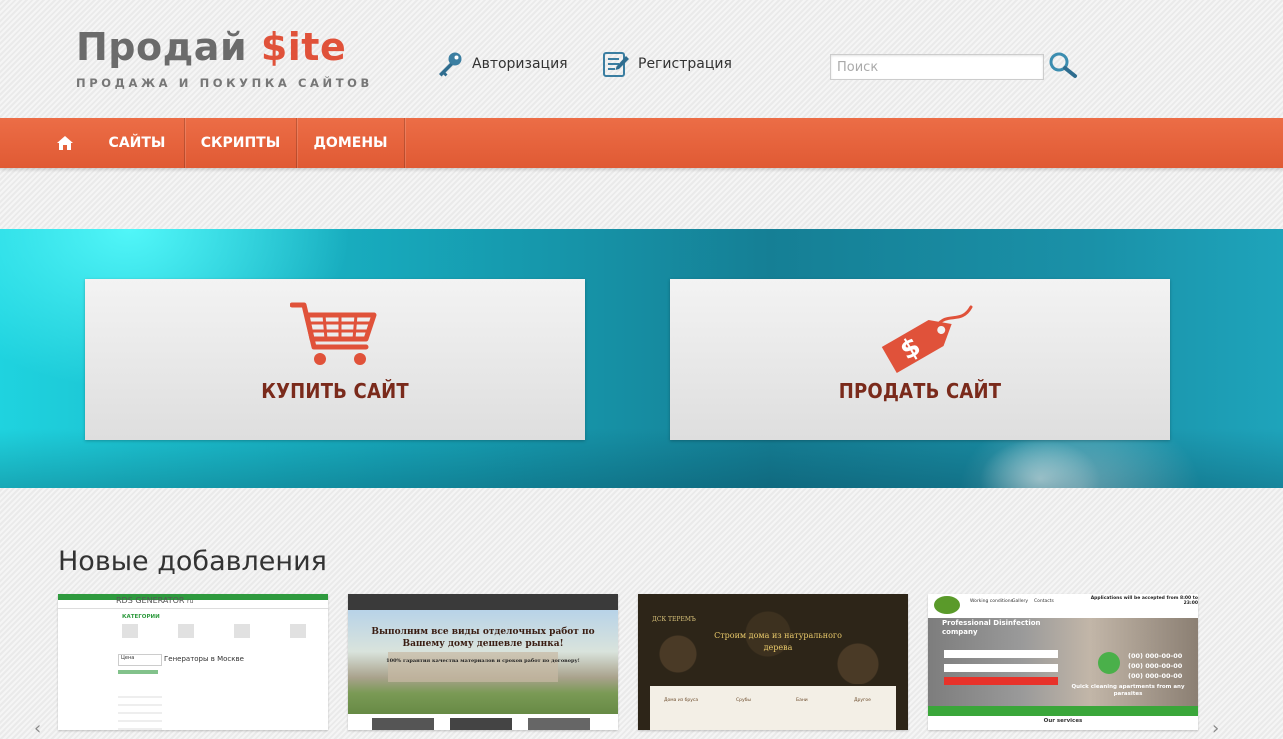 This screenshot has height=739, width=1283. Describe the element at coordinates (450, 64) in the screenshot. I see `key-icon` at that location.